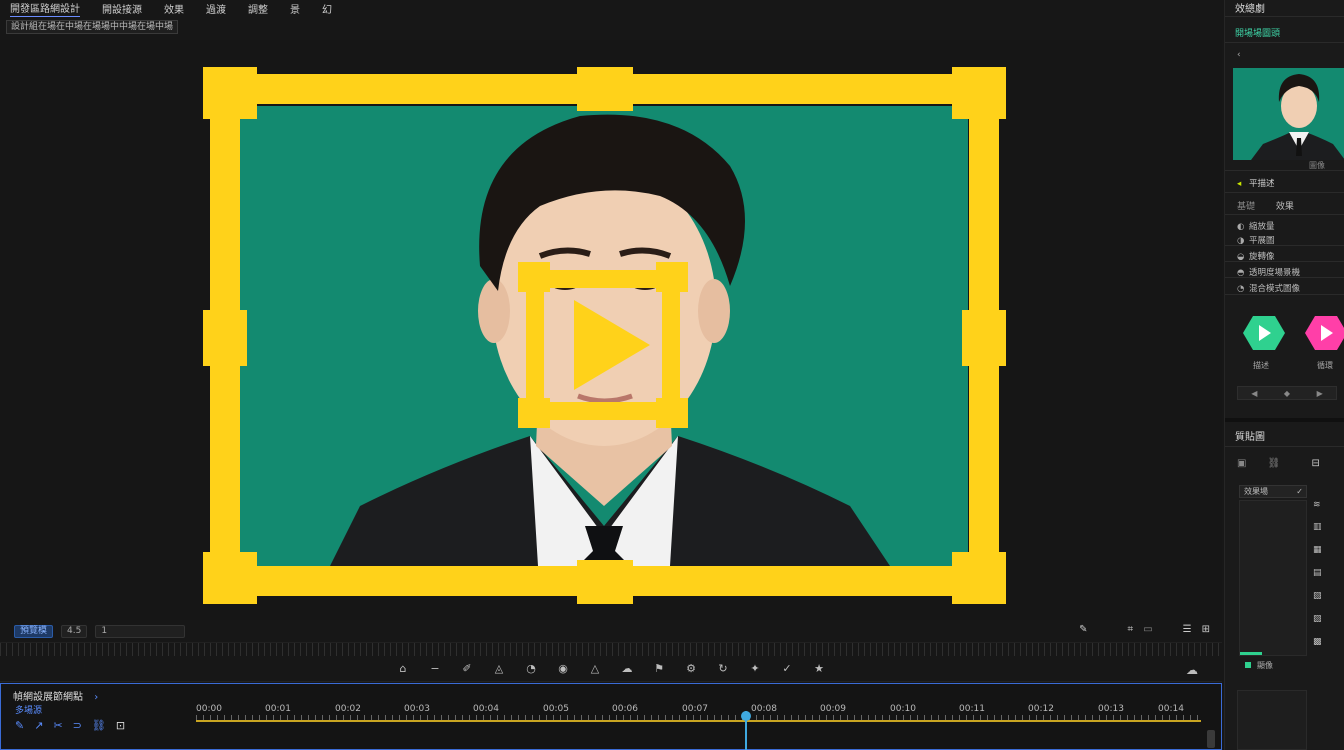 The width and height of the screenshot is (1344, 750). I want to click on razor-icon: ✂, so click(57, 725).